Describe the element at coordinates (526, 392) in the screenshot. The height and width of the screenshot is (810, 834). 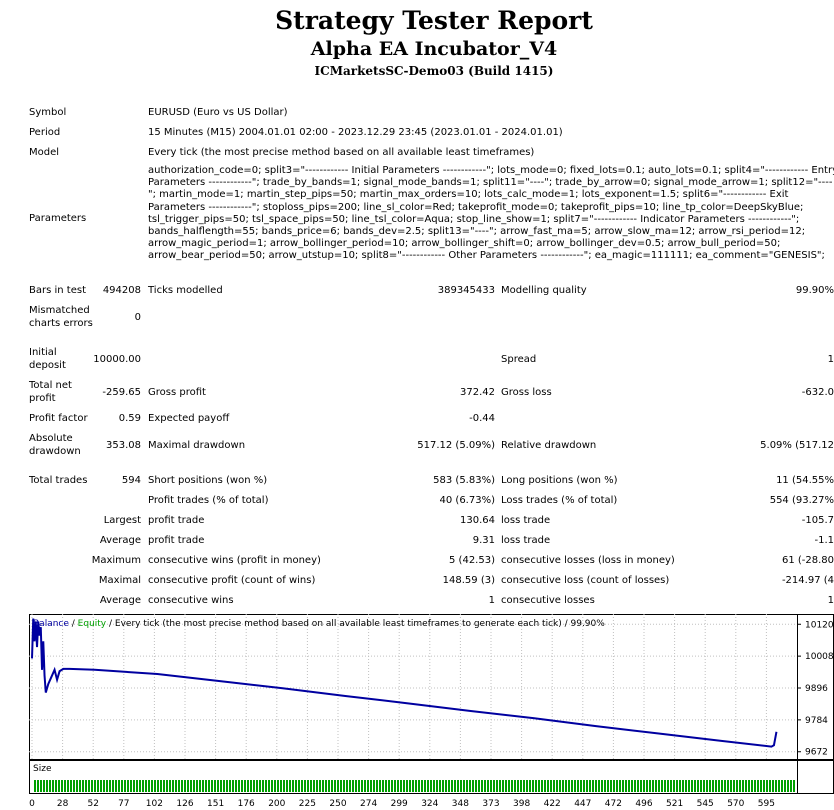
I see `grossloss-label: Gross loss` at that location.